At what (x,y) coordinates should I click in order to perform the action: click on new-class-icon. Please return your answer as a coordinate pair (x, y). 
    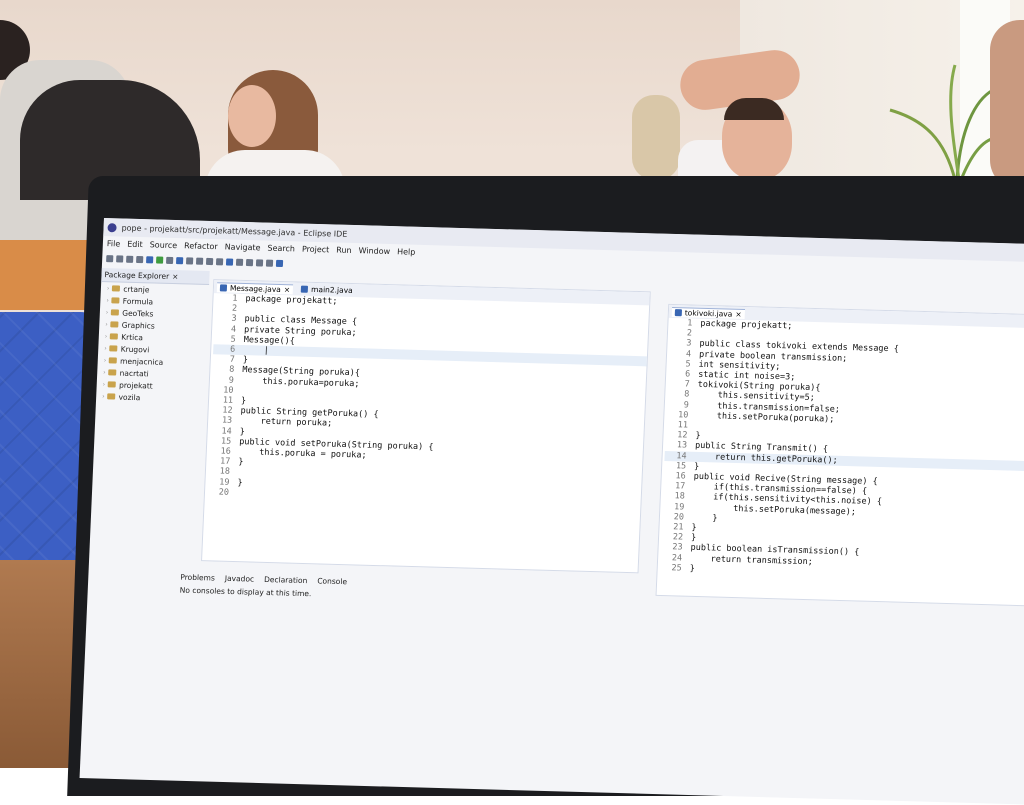
    Looking at the image, I should click on (199, 260).